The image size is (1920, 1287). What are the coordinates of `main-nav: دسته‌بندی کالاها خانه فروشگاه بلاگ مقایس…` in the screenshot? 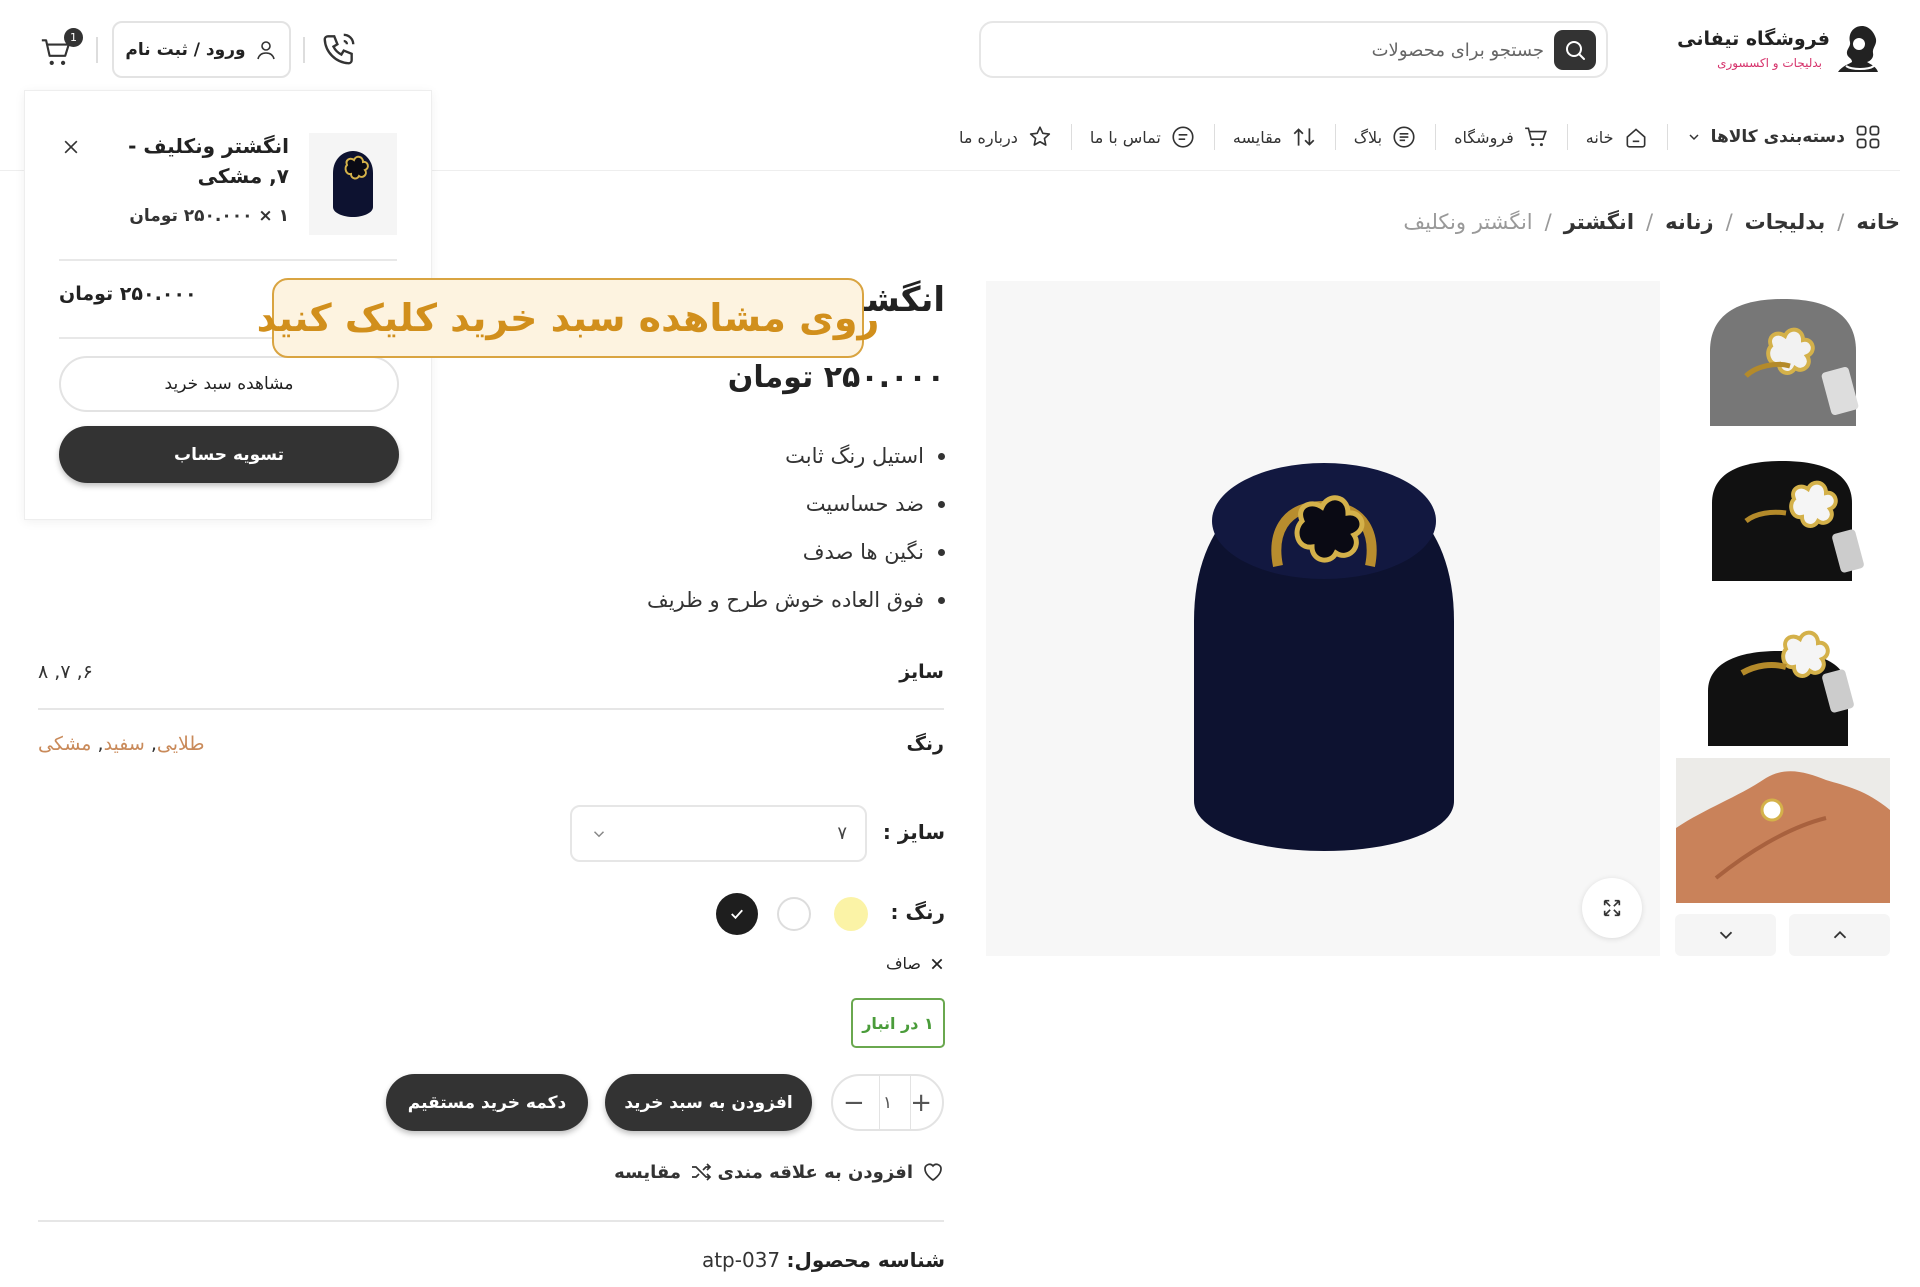 It's located at (1420, 137).